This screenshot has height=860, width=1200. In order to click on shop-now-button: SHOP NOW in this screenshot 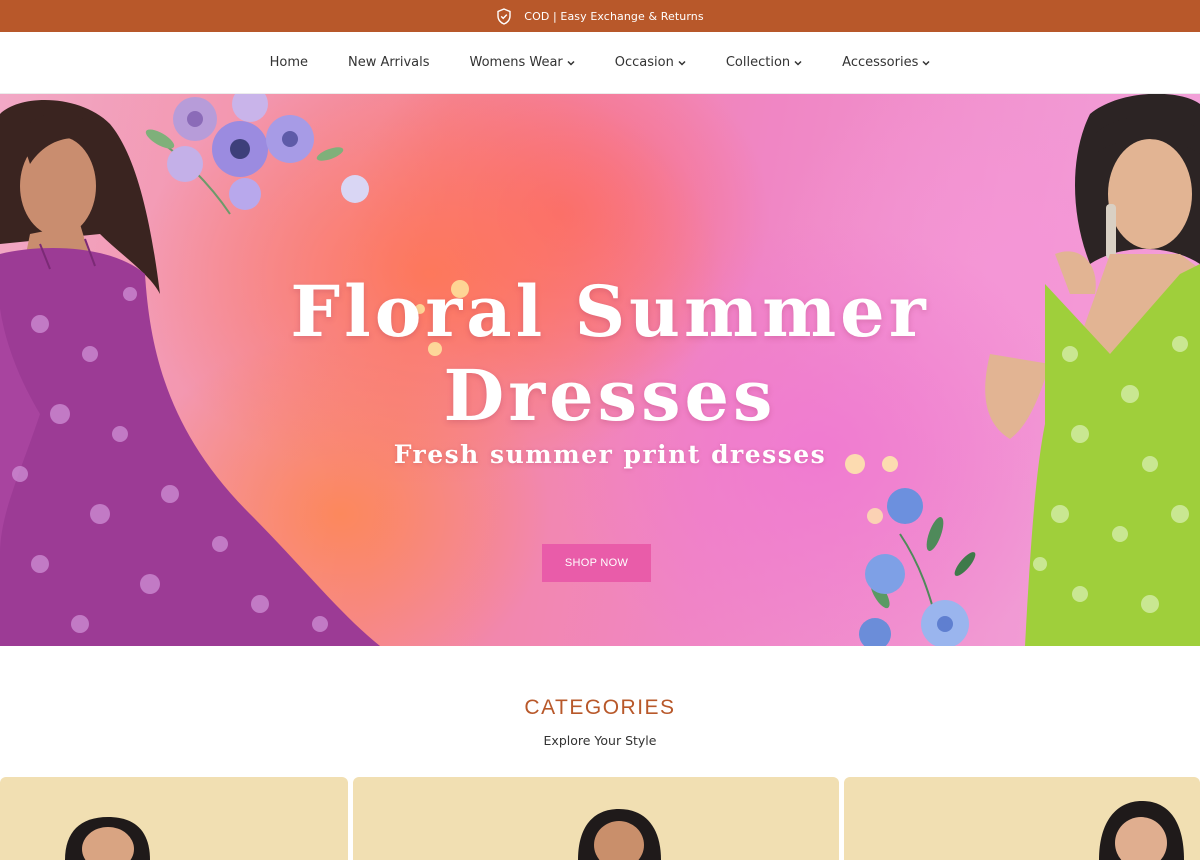, I will do `click(596, 563)`.